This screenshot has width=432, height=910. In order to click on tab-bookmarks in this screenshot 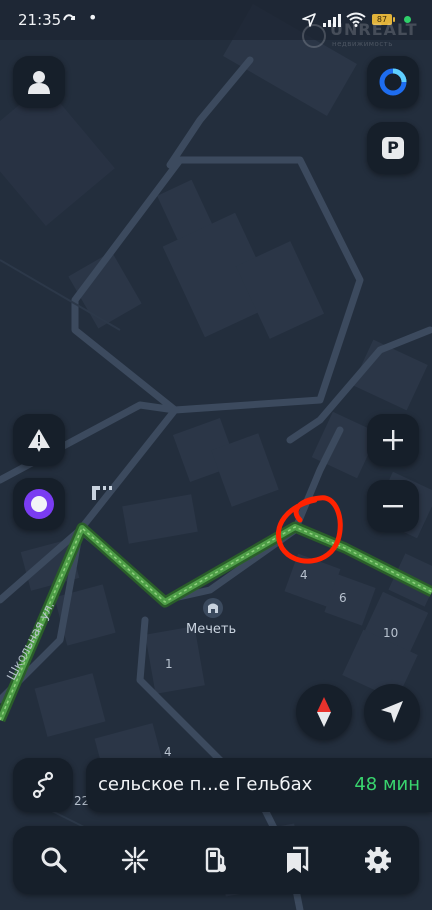, I will do `click(296, 860)`.